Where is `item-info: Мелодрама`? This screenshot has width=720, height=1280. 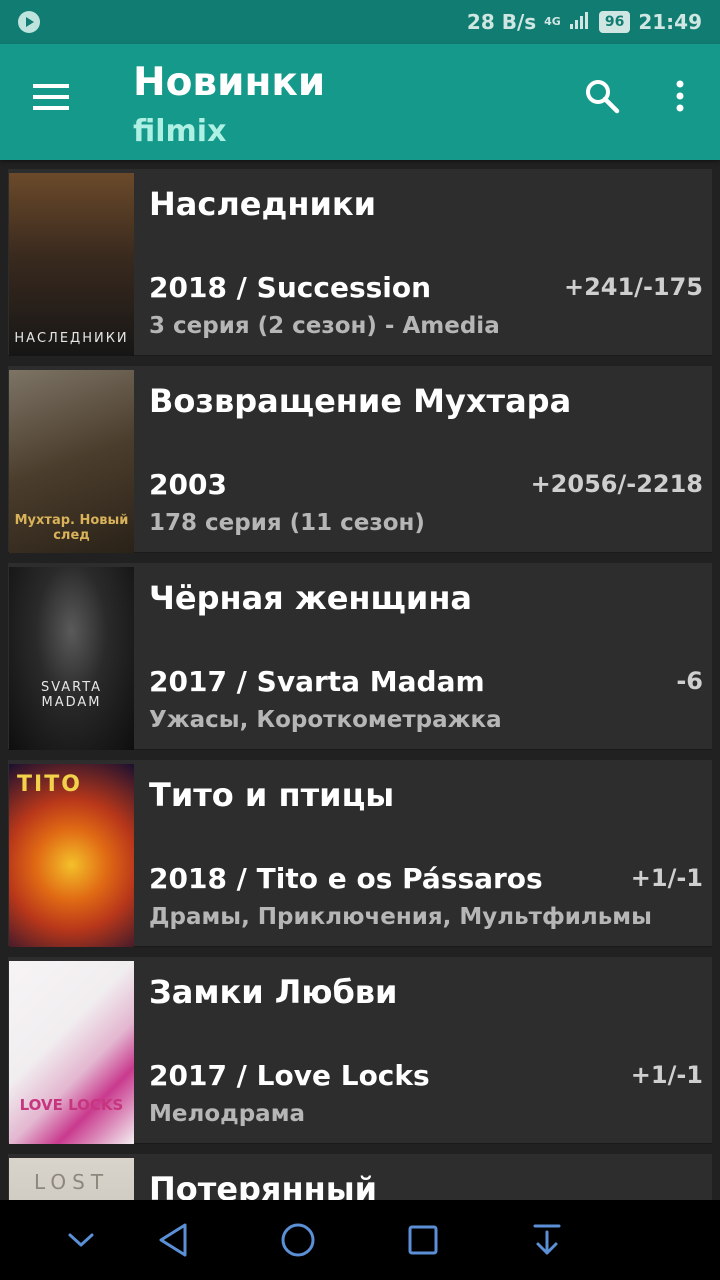
item-info: Мелодрама is located at coordinates (227, 1114).